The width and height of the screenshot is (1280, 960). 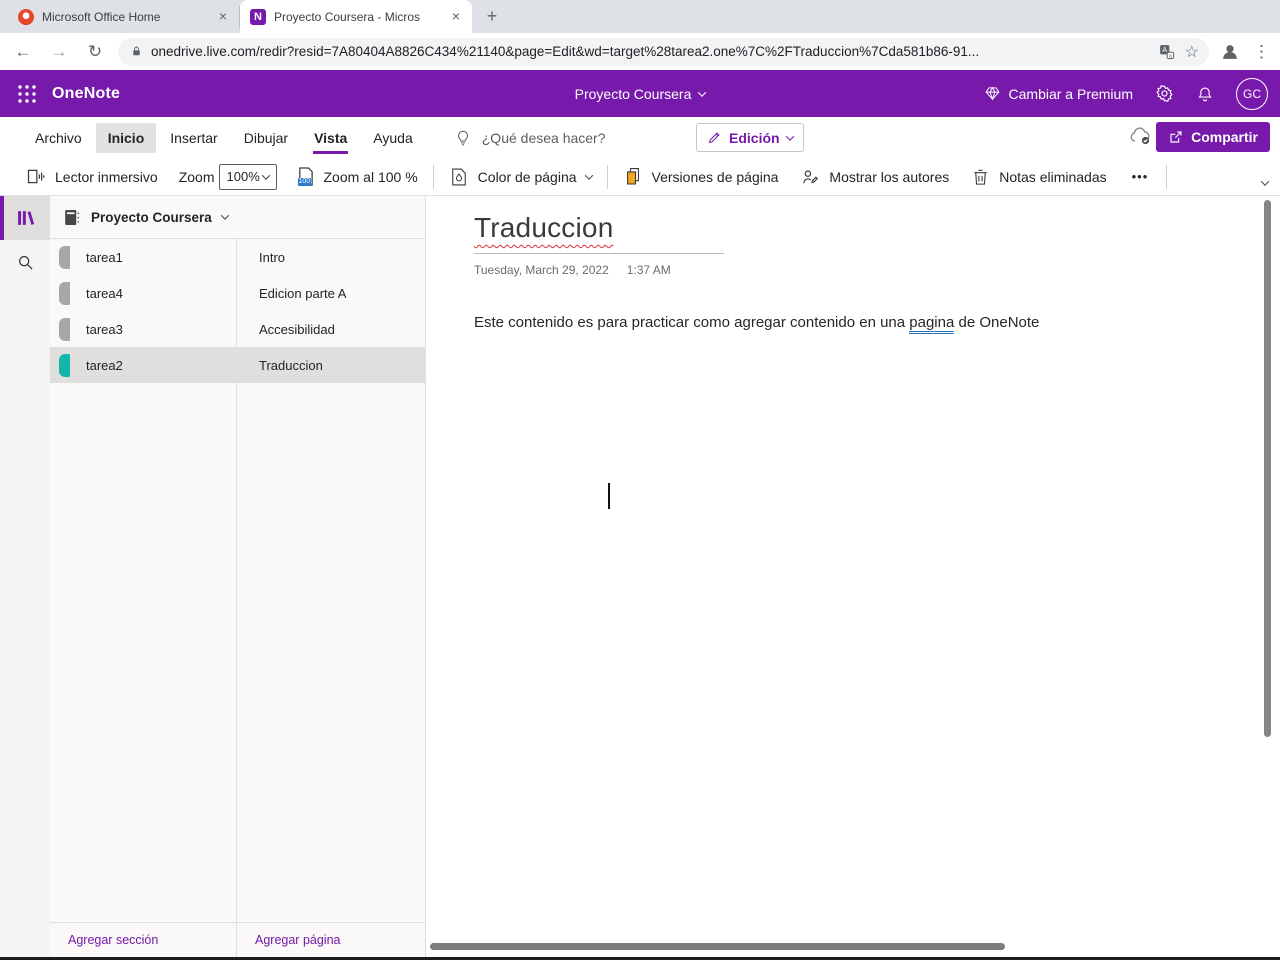 I want to click on deleted-notes-button: Notas eliminadas, so click(x=1038, y=176).